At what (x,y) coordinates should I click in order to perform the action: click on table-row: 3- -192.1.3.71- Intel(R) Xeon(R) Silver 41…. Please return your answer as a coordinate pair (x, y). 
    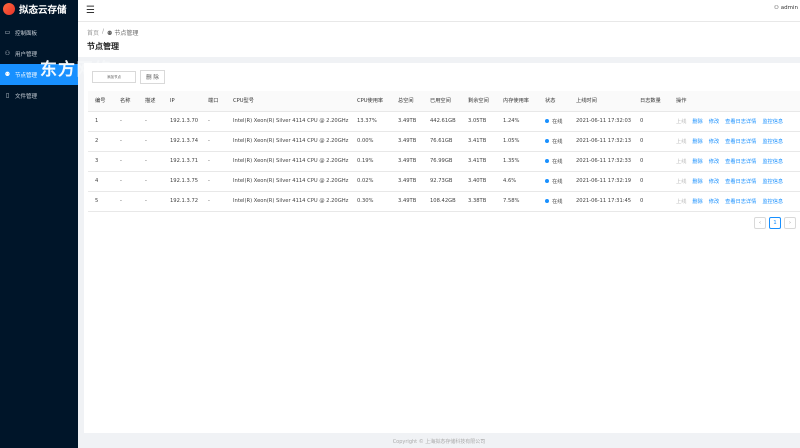
    Looking at the image, I should click on (444, 161).